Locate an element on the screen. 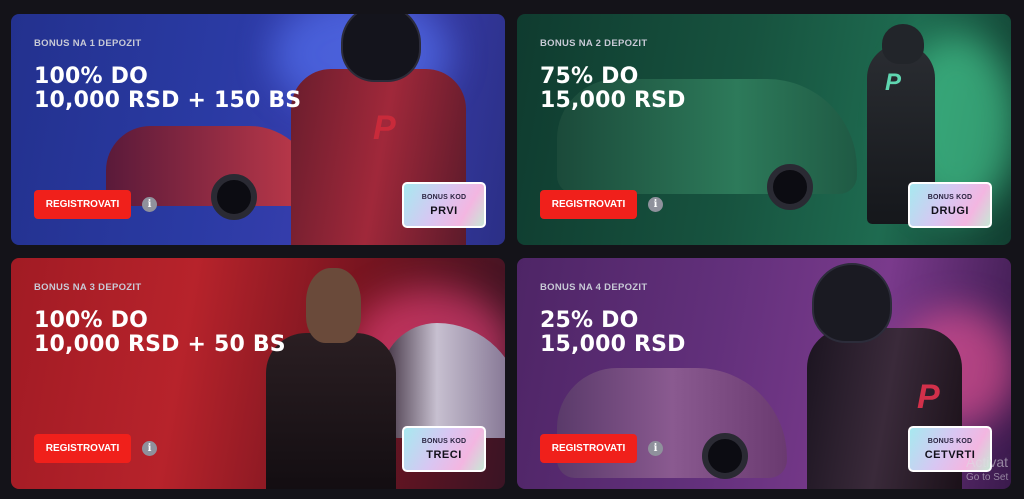 The height and width of the screenshot is (499, 1024). card-headline: 75% DO 15,000 RSD is located at coordinates (613, 89).